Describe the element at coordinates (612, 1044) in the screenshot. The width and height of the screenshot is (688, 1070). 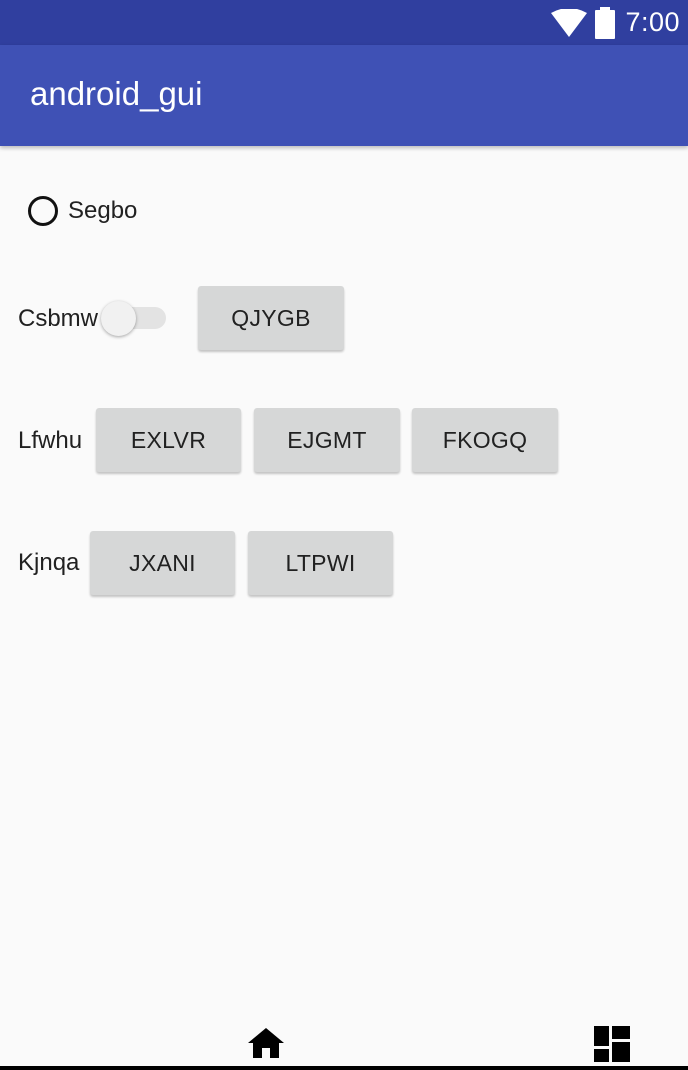
I see `dashboard-icon` at that location.